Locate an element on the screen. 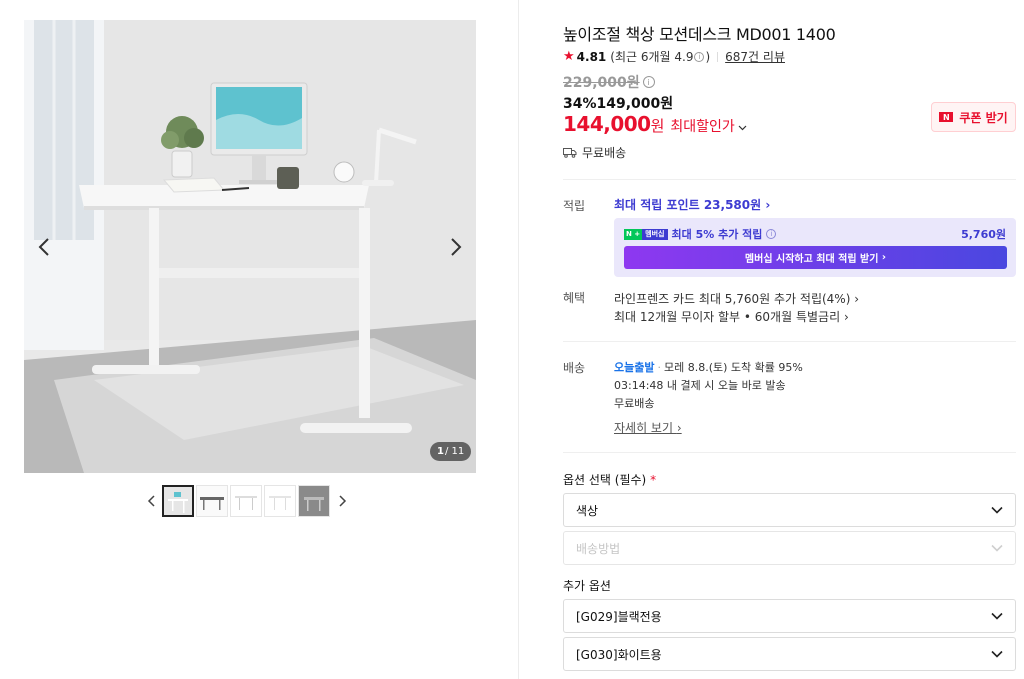 This screenshot has height=679, width=1024. thumbnail-strip is located at coordinates (247, 501).